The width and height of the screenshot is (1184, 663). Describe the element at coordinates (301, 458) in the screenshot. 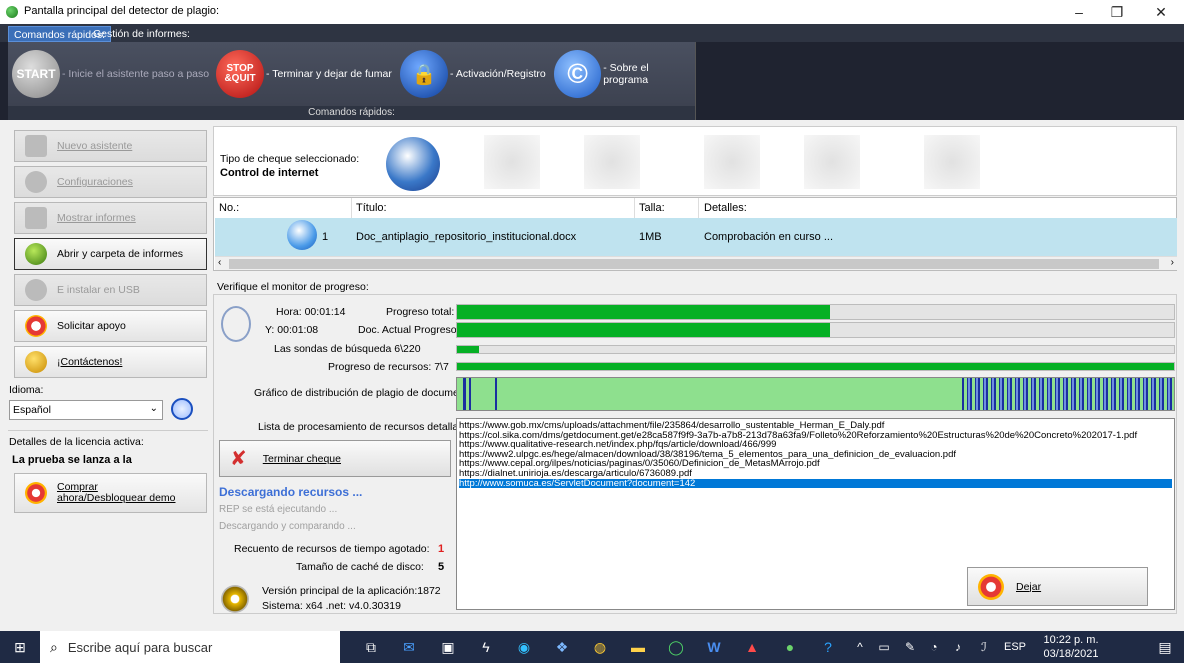

I see `stop-check-label: Terminar cheque` at that location.